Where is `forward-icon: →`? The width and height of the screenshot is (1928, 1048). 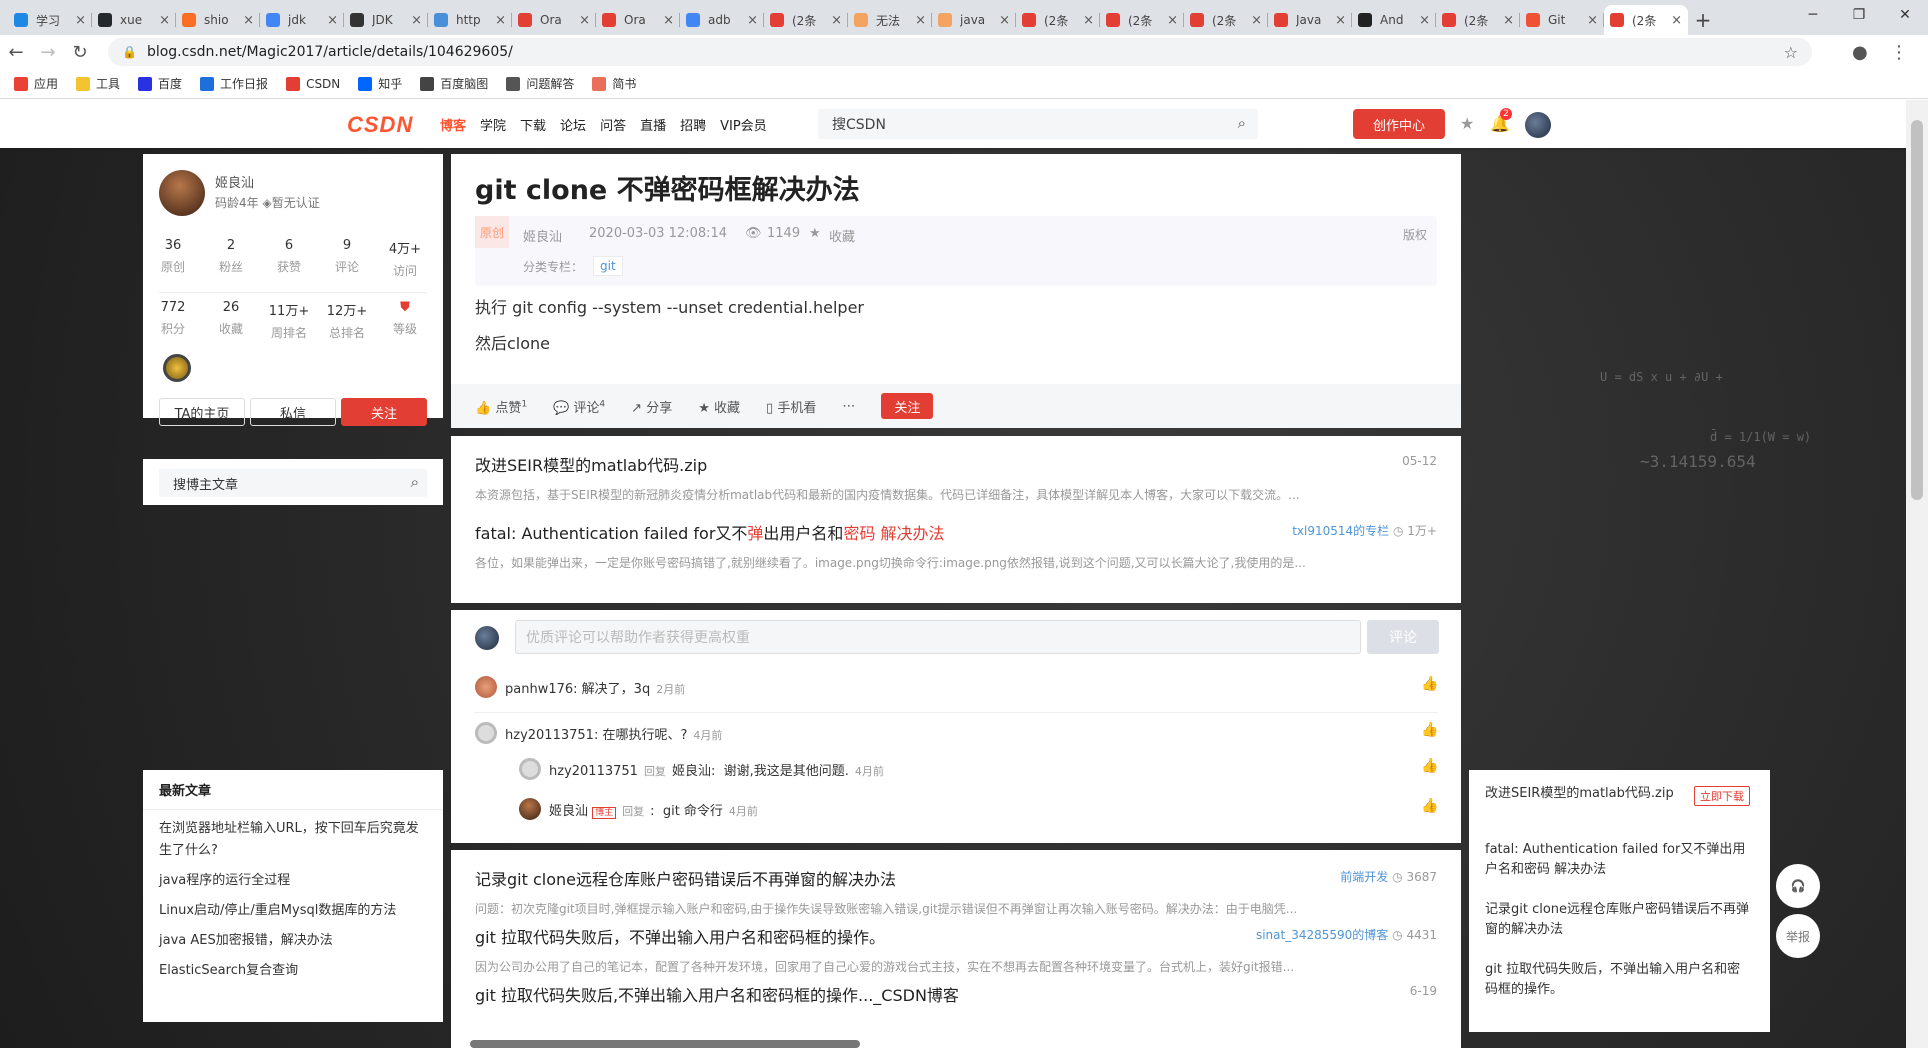
forward-icon: → is located at coordinates (48, 52).